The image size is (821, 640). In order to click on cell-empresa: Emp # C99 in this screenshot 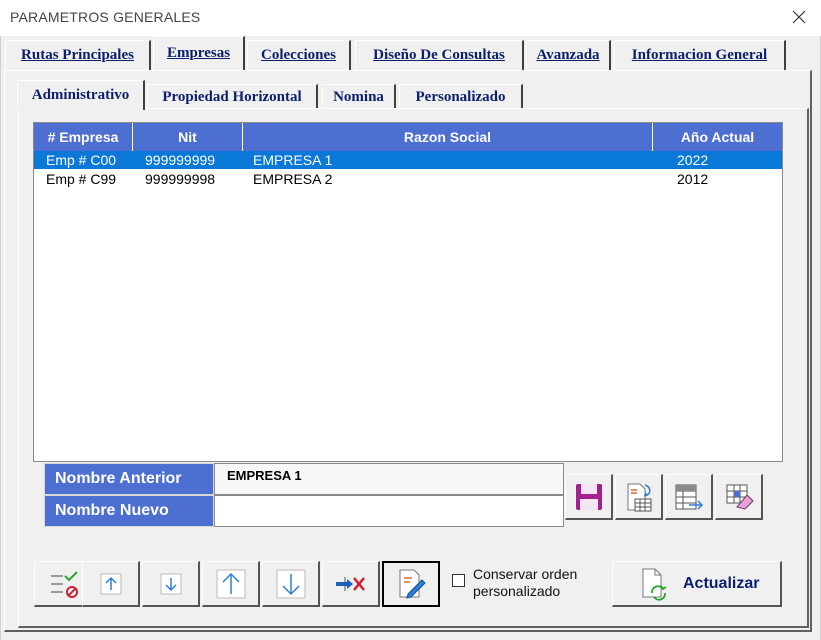, I will do `click(81, 179)`.